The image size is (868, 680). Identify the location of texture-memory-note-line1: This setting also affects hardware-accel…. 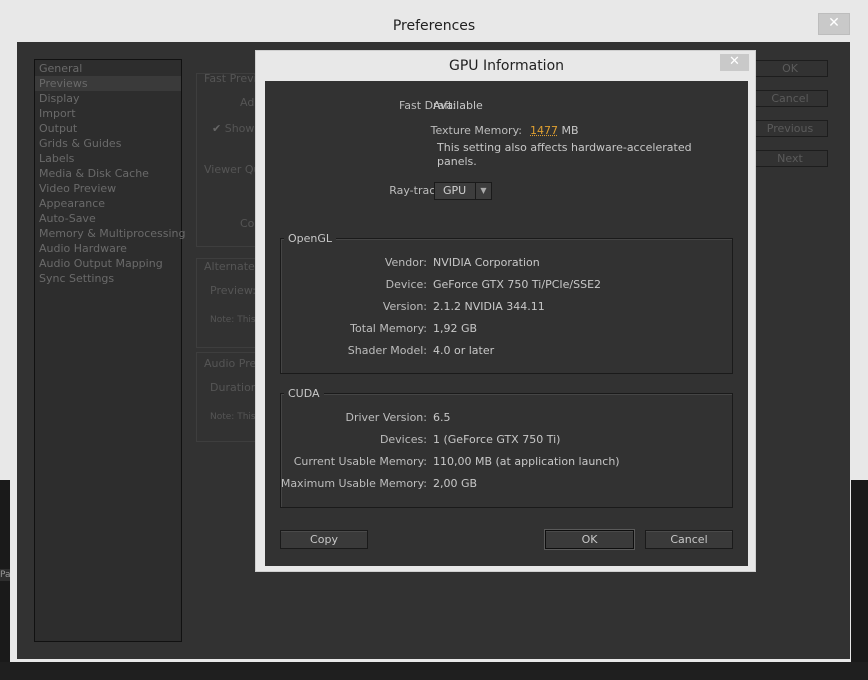
(564, 147).